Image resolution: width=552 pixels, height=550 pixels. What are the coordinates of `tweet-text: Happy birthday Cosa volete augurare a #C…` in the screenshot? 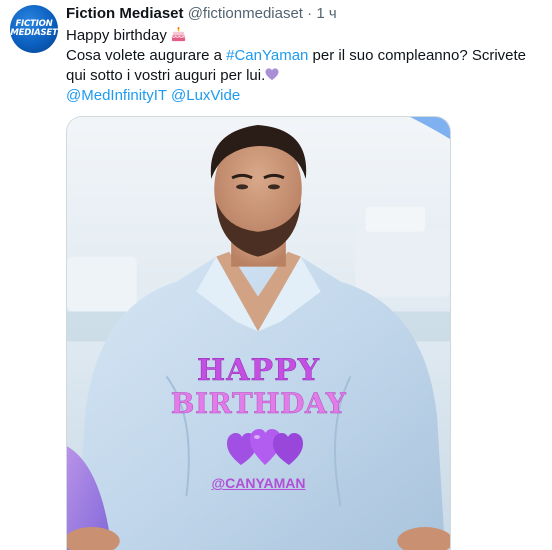 It's located at (306, 66).